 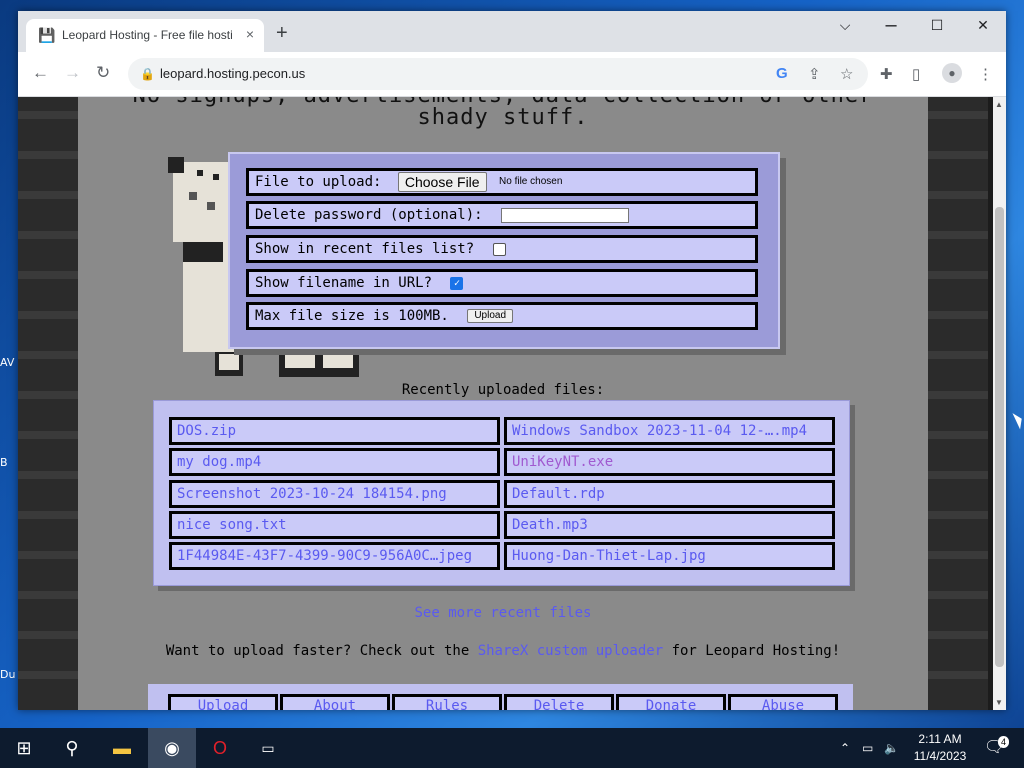 What do you see at coordinates (72, 748) in the screenshot?
I see `search-icon: ⚲` at bounding box center [72, 748].